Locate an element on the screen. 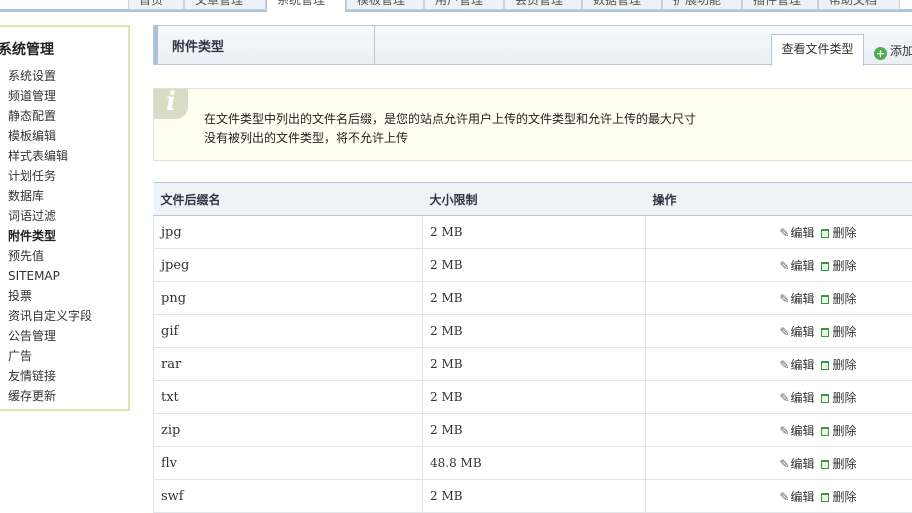 The width and height of the screenshot is (912, 513). column-header-extension: 文件后缀名 is located at coordinates (288, 199).